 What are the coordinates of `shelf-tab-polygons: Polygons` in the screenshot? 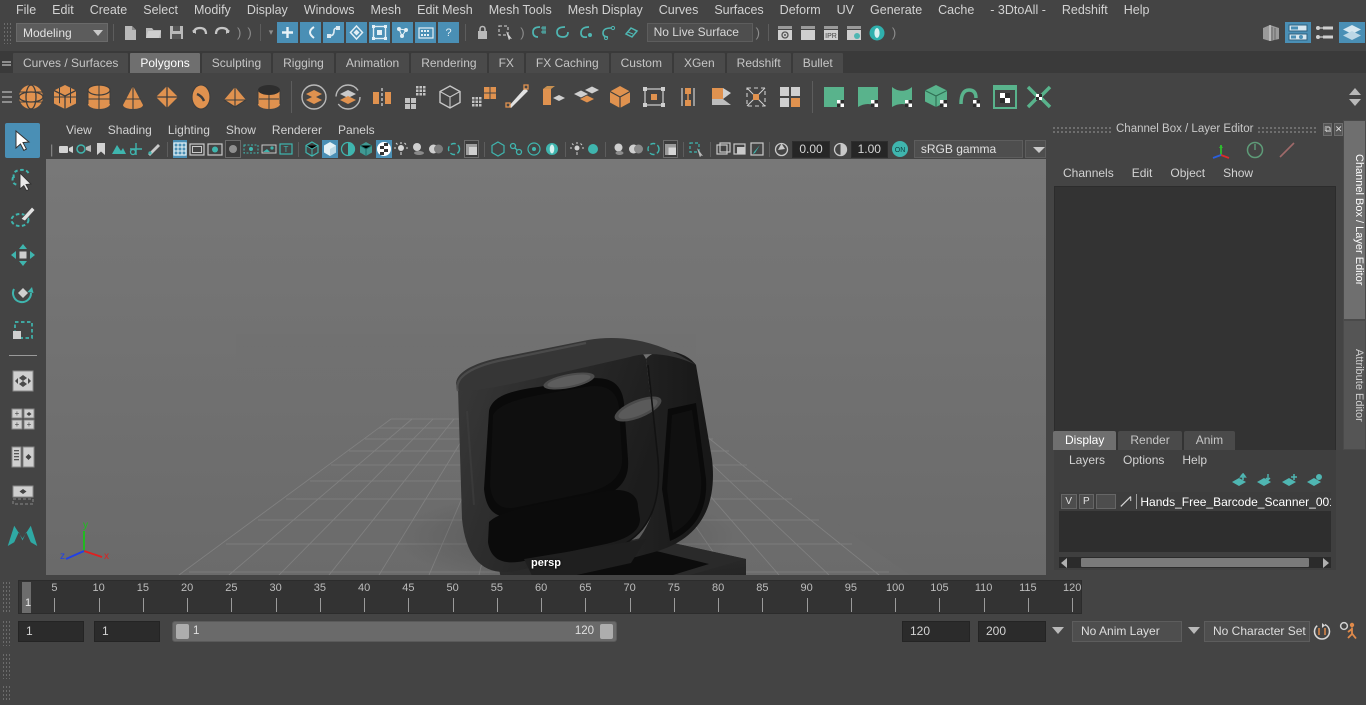 It's located at (165, 62).